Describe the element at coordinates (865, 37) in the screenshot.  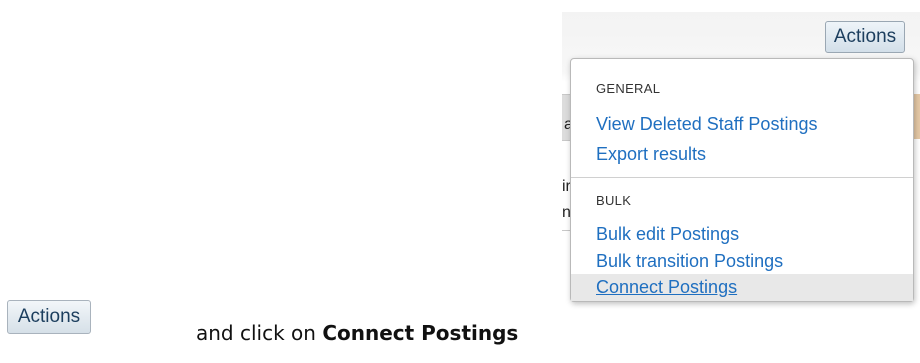
I see `actions-button: Actions` at that location.